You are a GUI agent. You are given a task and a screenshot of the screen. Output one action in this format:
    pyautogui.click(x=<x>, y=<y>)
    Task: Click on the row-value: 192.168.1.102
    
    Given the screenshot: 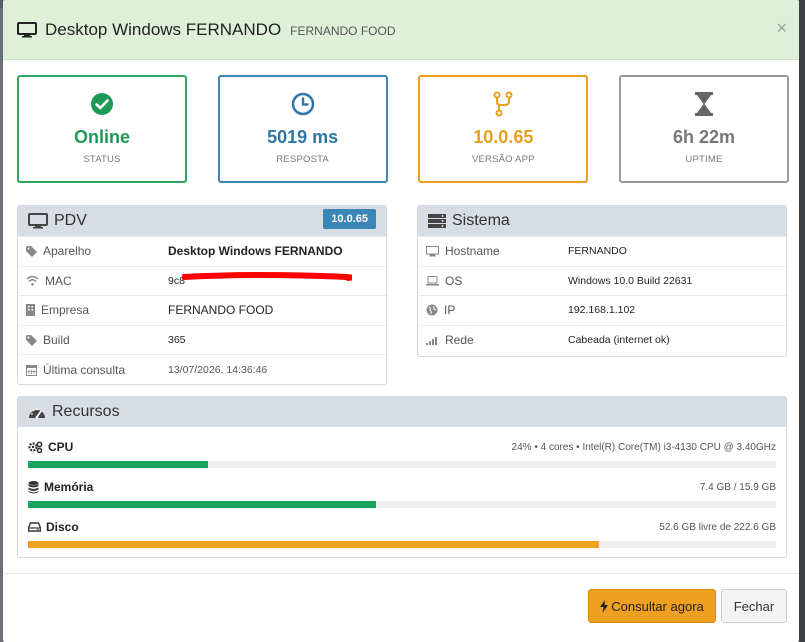 What is the action you would take?
    pyautogui.click(x=602, y=310)
    